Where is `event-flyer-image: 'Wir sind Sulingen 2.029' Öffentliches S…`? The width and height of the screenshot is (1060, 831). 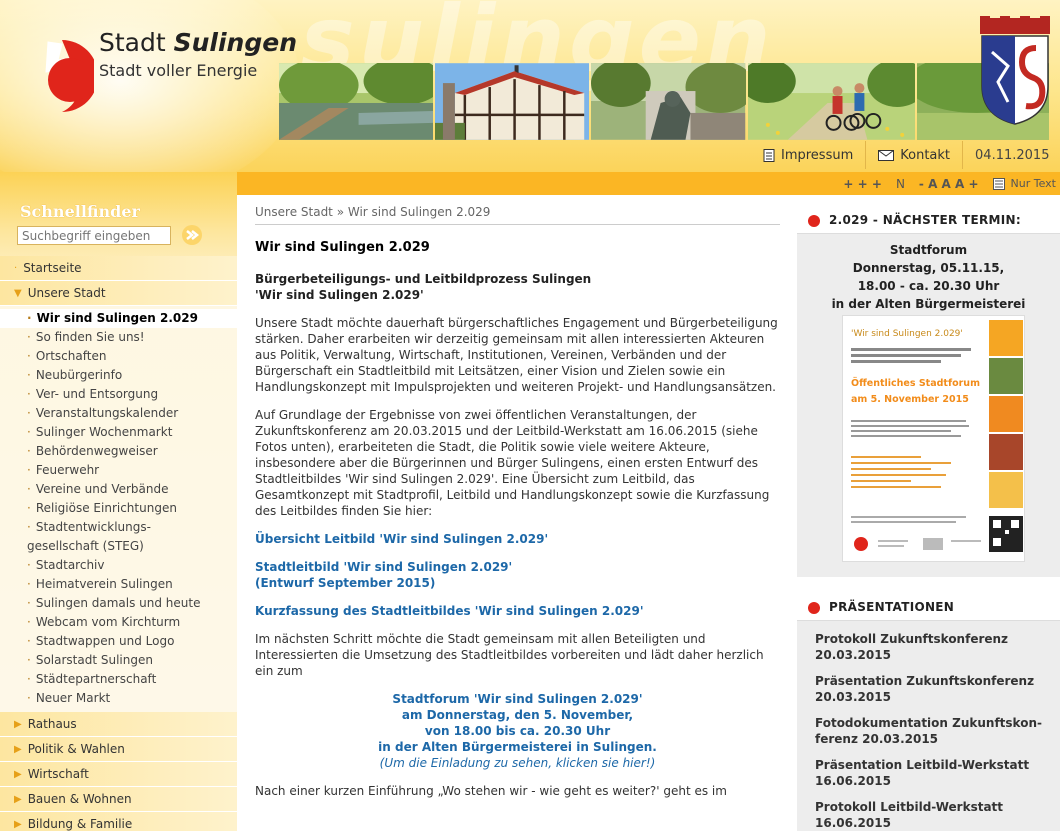 event-flyer-image: 'Wir sind Sulingen 2.029' Öffentliches S… is located at coordinates (933, 438).